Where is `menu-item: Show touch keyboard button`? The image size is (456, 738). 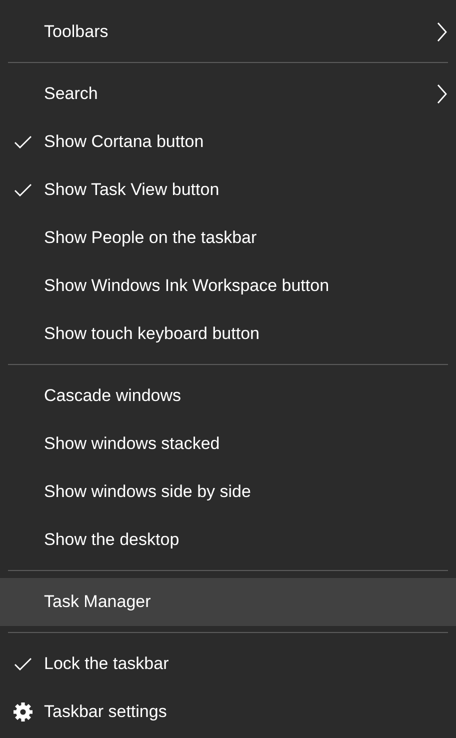 menu-item: Show touch keyboard button is located at coordinates (228, 334).